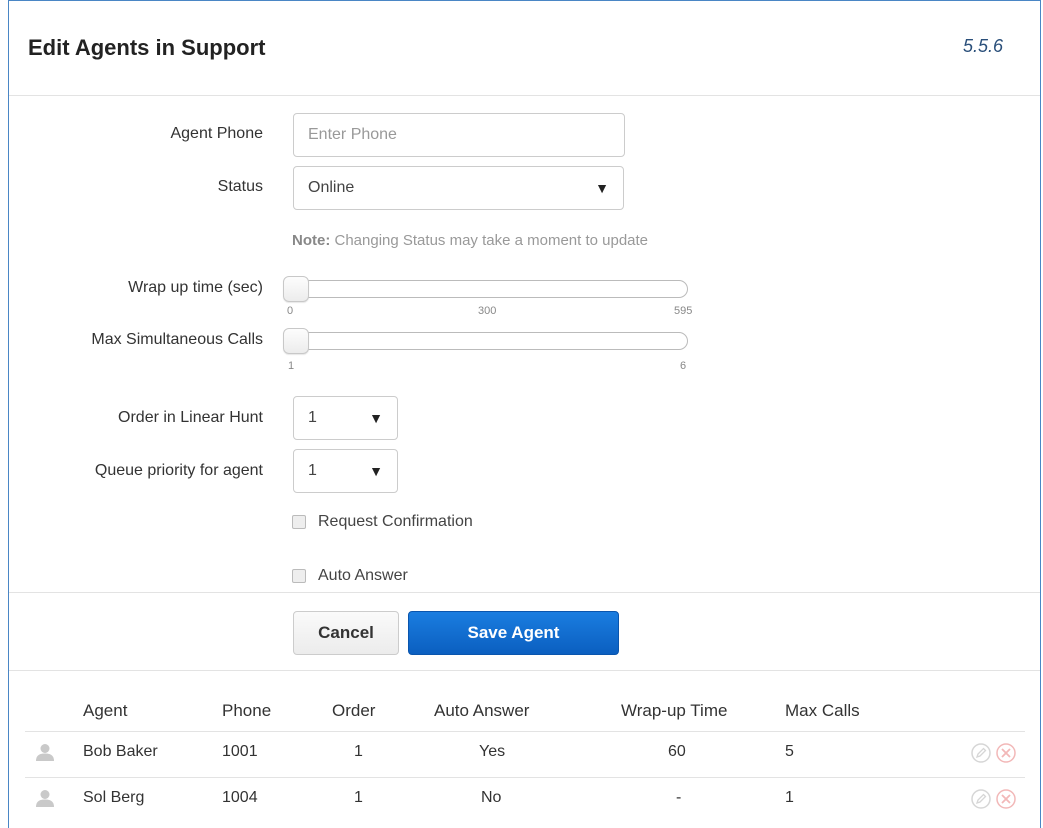  Describe the element at coordinates (789, 797) in the screenshot. I see `table-row-max-calls: 1` at that location.